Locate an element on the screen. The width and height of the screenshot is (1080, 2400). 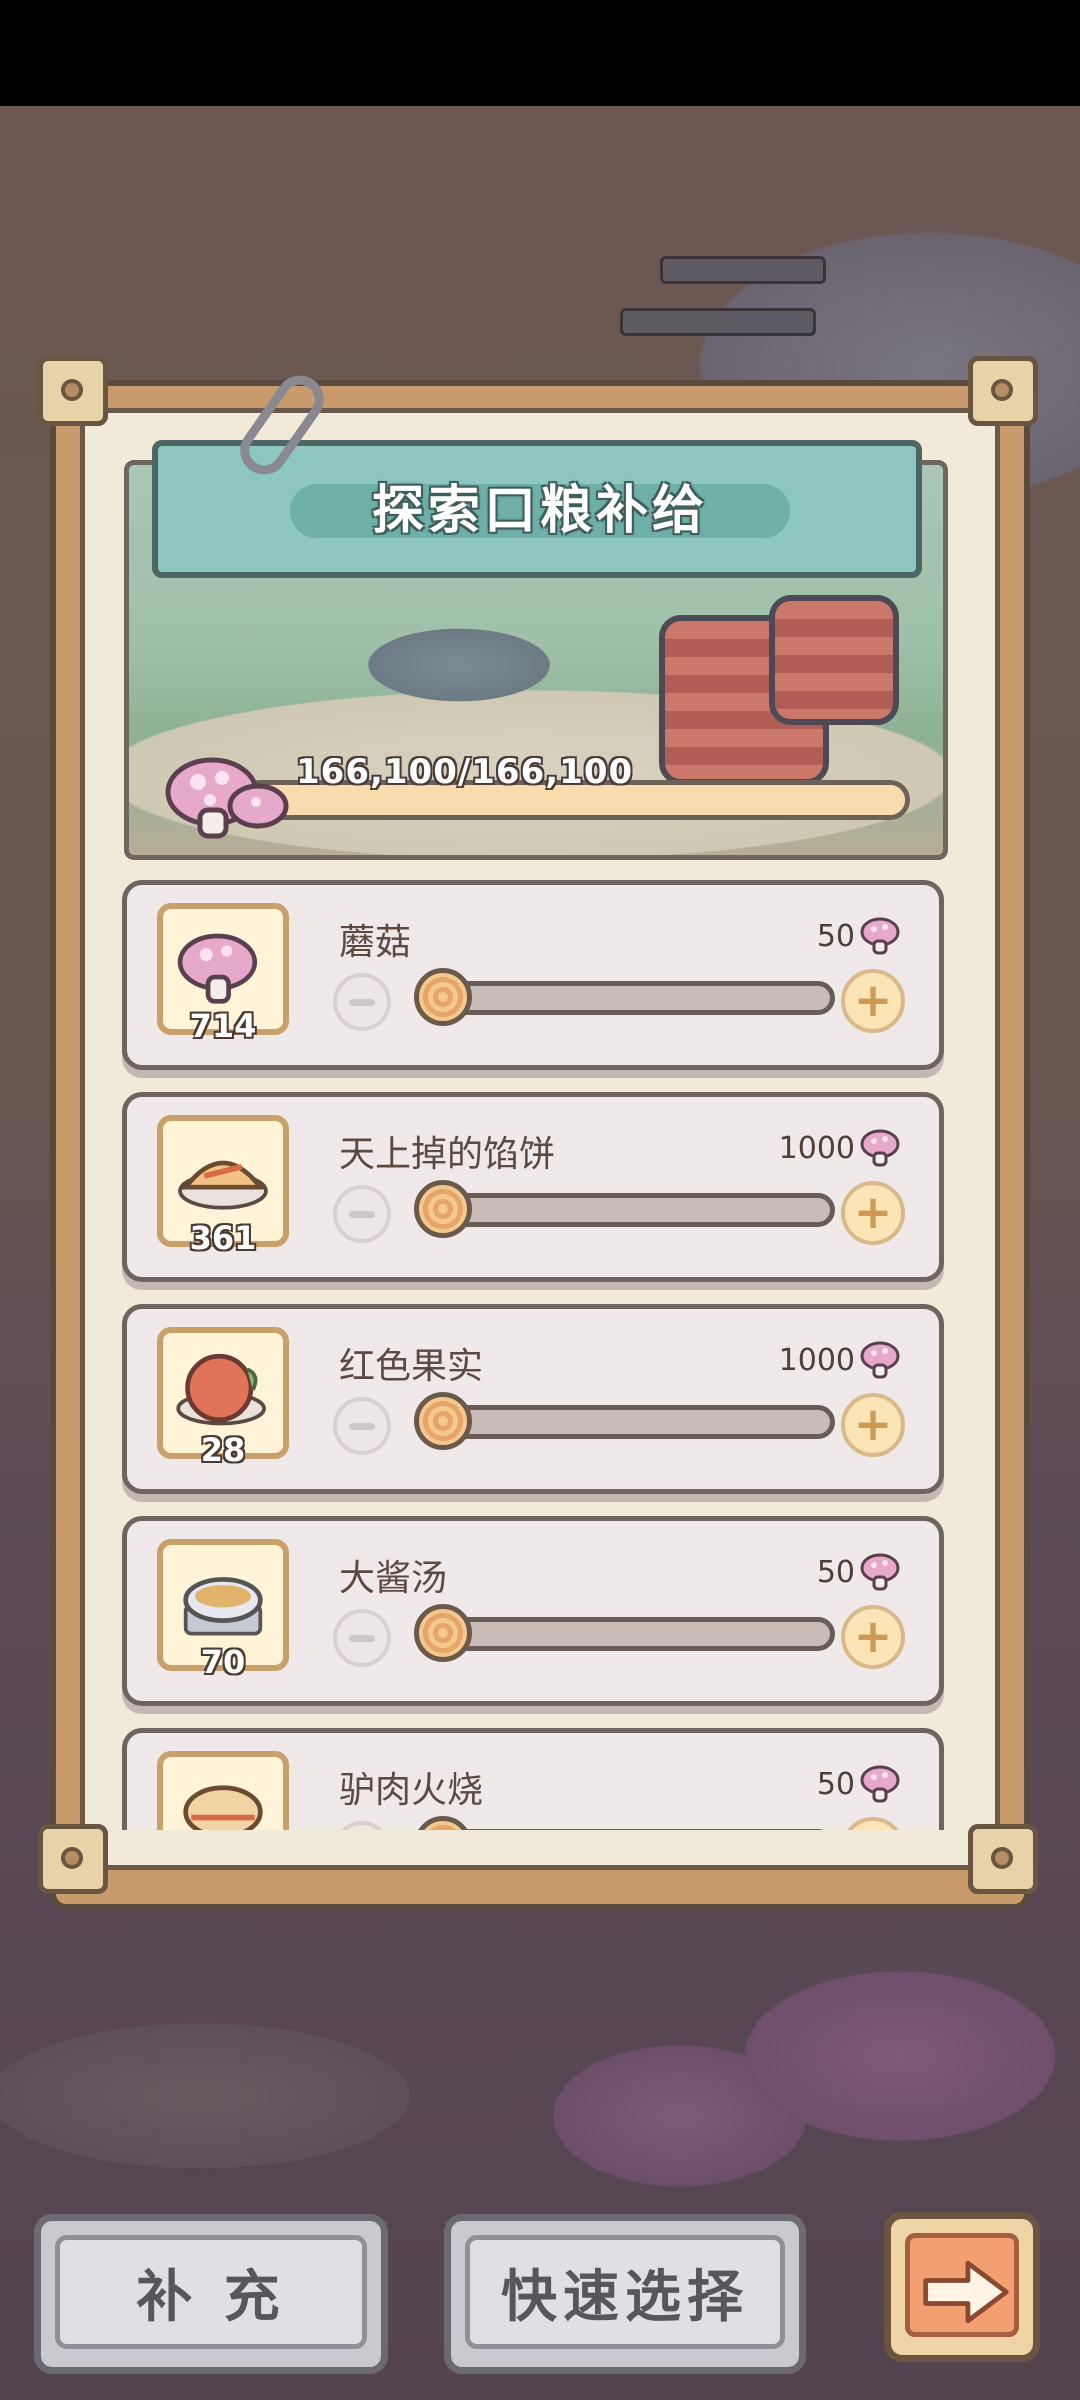
item-name: 红色果实 is located at coordinates (411, 1366).